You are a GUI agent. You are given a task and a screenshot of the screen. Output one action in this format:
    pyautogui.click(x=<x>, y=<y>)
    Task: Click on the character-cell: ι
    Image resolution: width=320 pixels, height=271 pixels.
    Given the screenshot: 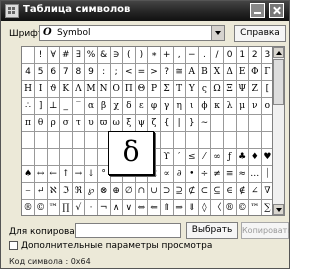 What is the action you would take?
    pyautogui.click(x=192, y=106)
    